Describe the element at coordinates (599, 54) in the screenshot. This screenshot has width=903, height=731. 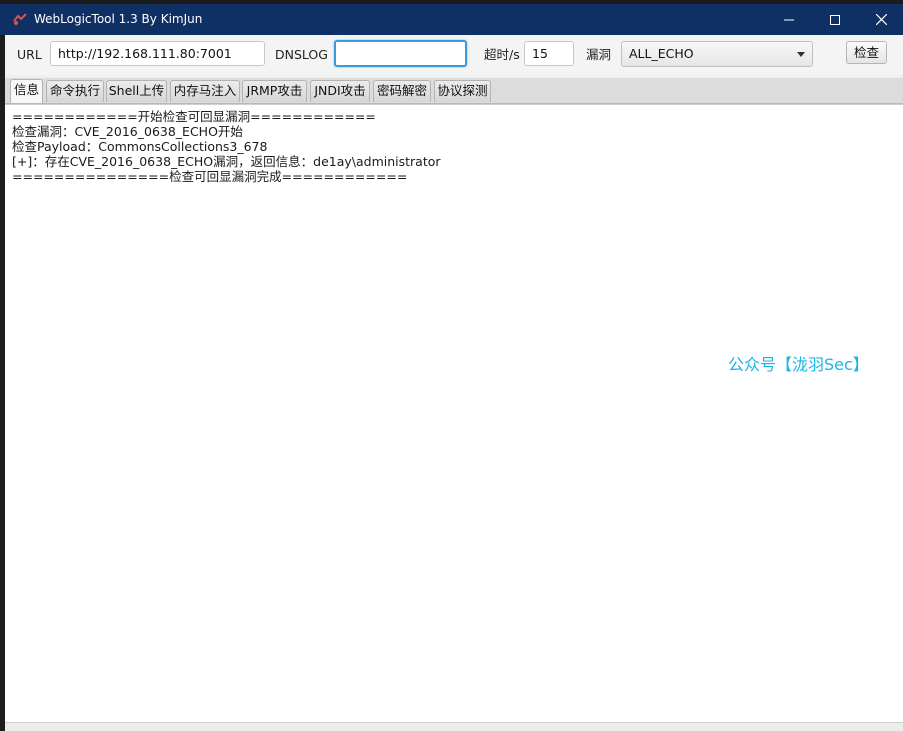
I see `vuln-label: 漏洞` at that location.